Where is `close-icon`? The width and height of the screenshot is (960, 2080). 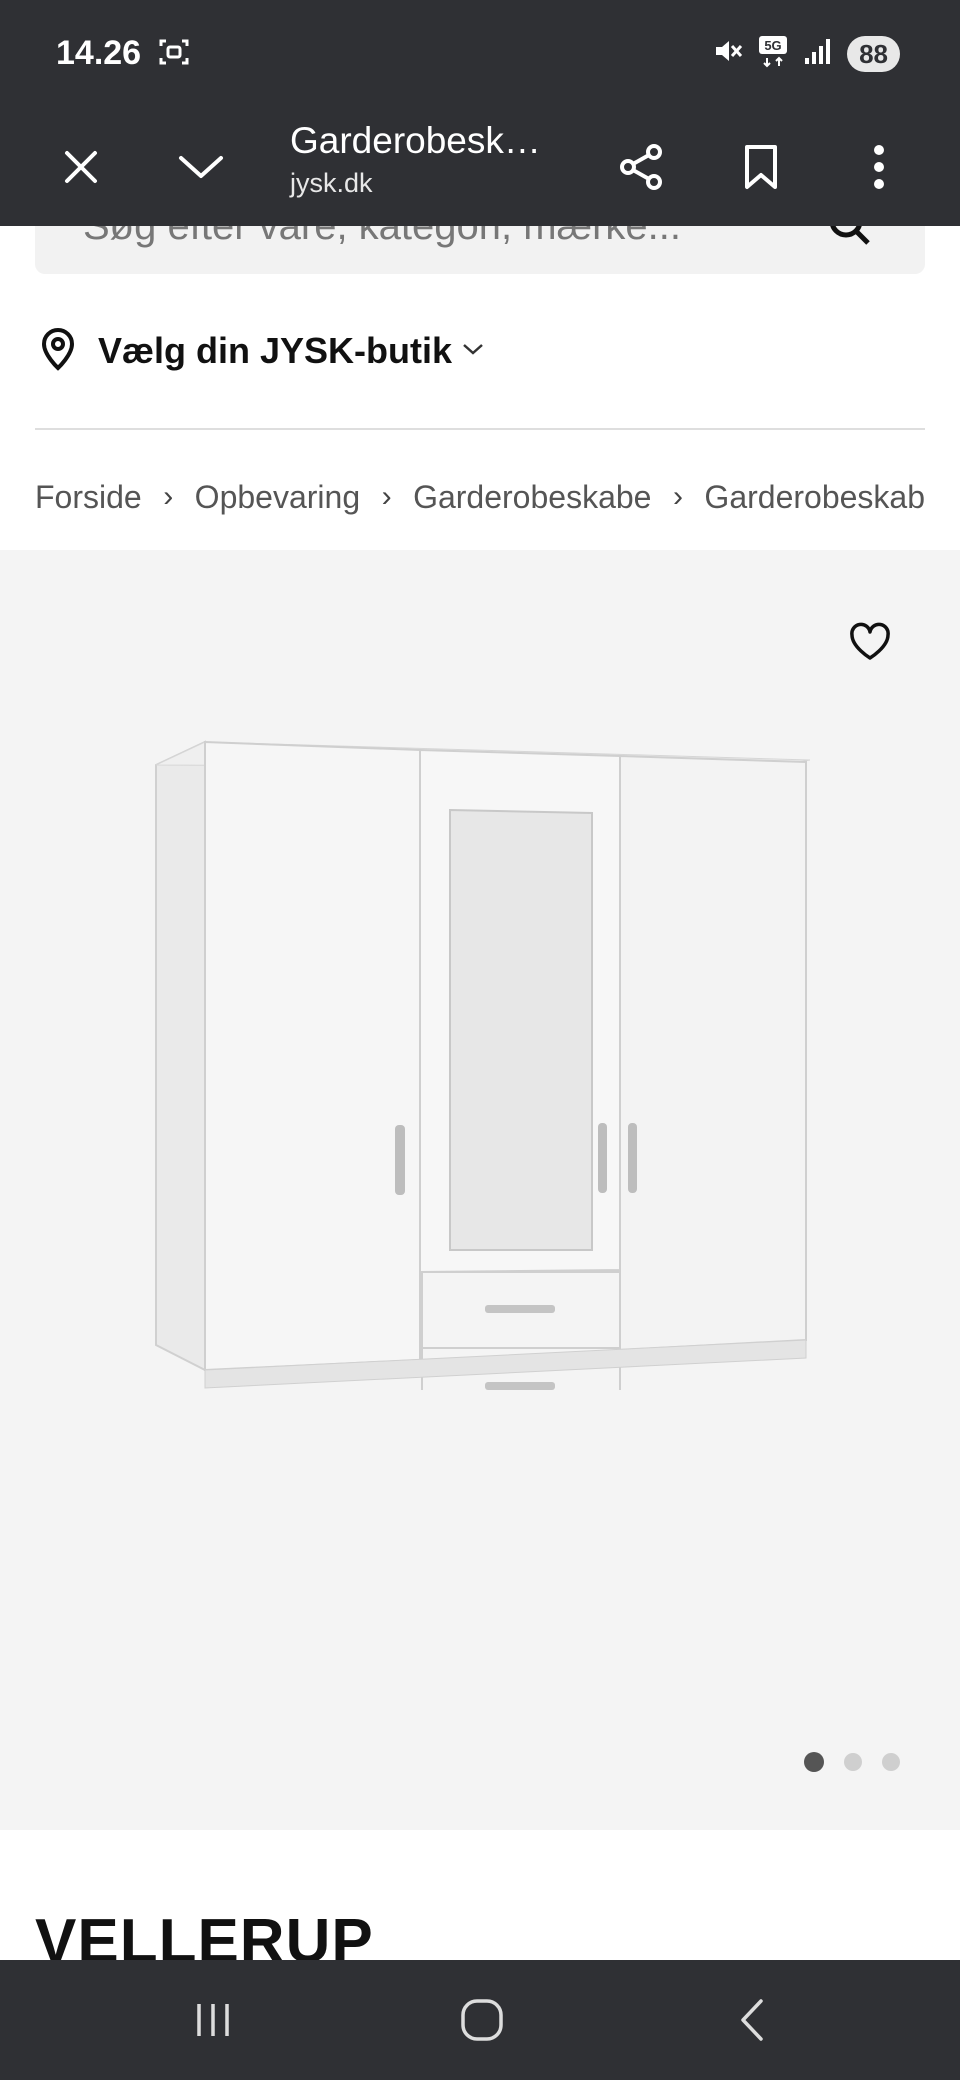 close-icon is located at coordinates (81, 167).